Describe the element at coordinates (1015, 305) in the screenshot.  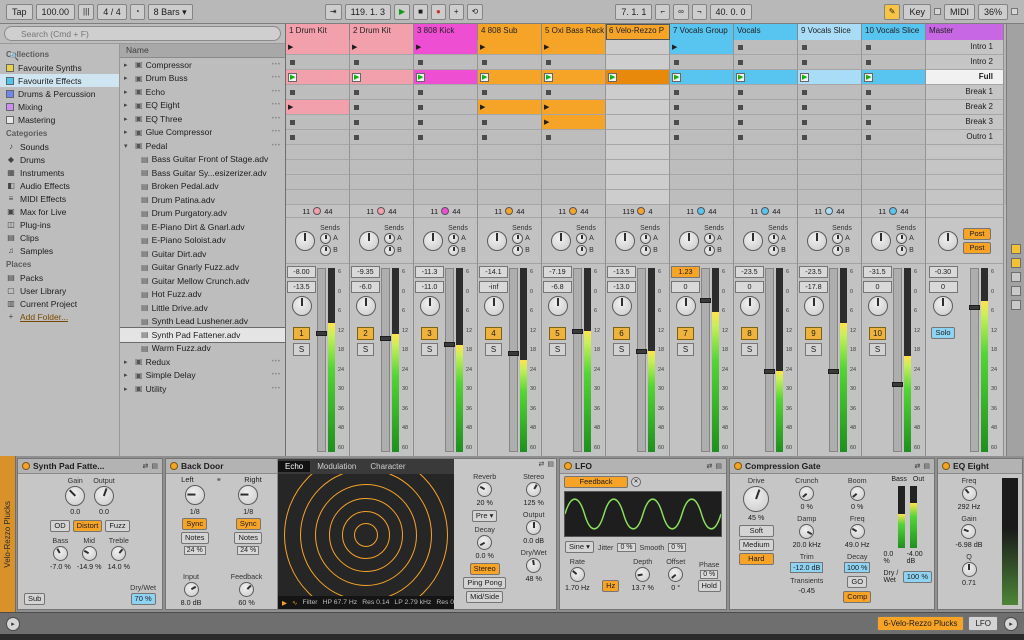
I see `track-delay-toggle` at that location.